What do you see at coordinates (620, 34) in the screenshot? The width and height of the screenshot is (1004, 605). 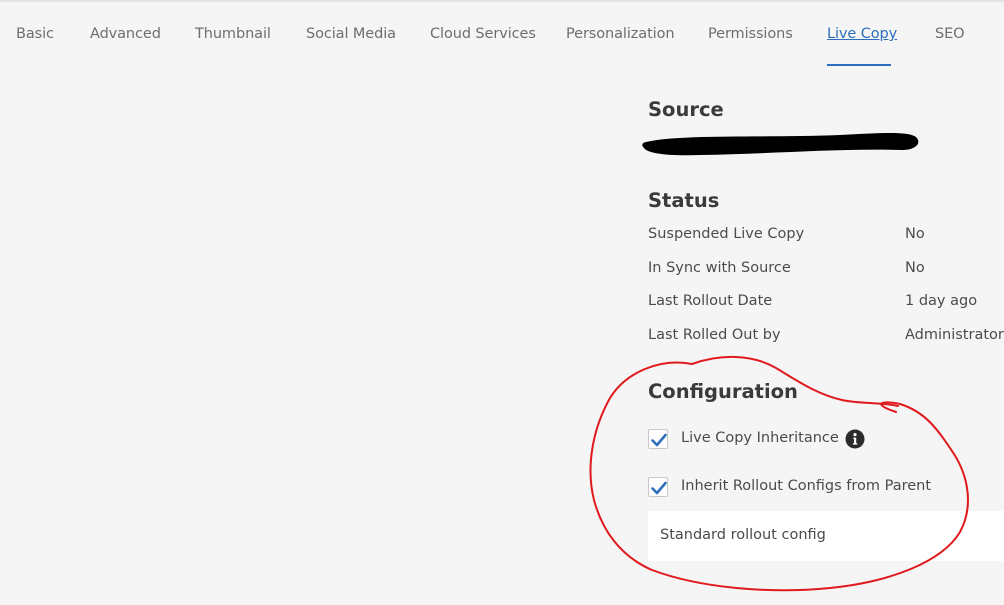 I see `tab-personalization: Personalization` at bounding box center [620, 34].